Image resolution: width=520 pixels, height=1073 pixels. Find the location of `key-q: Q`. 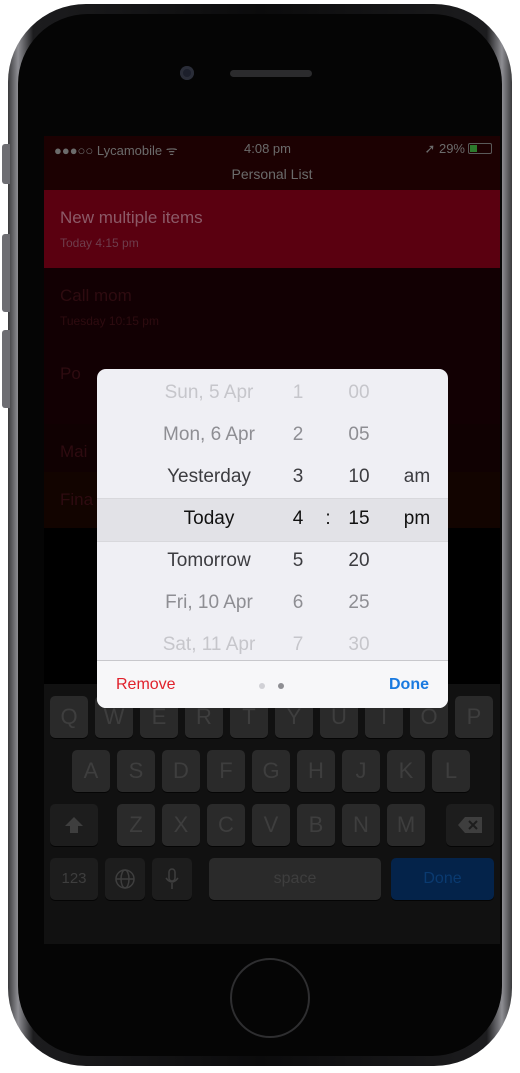

key-q: Q is located at coordinates (69, 717).